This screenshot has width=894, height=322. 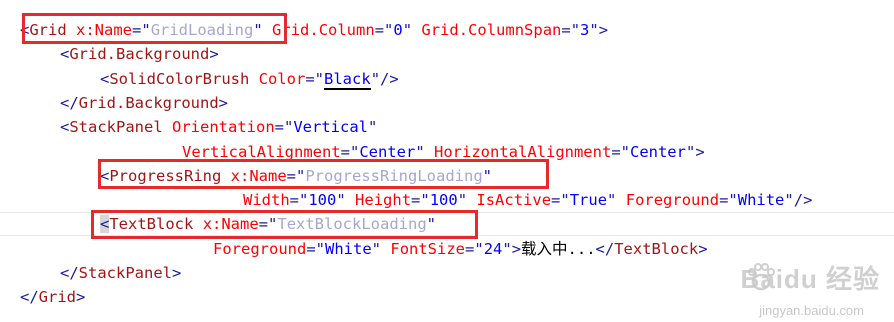 What do you see at coordinates (347, 80) in the screenshot?
I see `color-value-underlined: Black` at bounding box center [347, 80].